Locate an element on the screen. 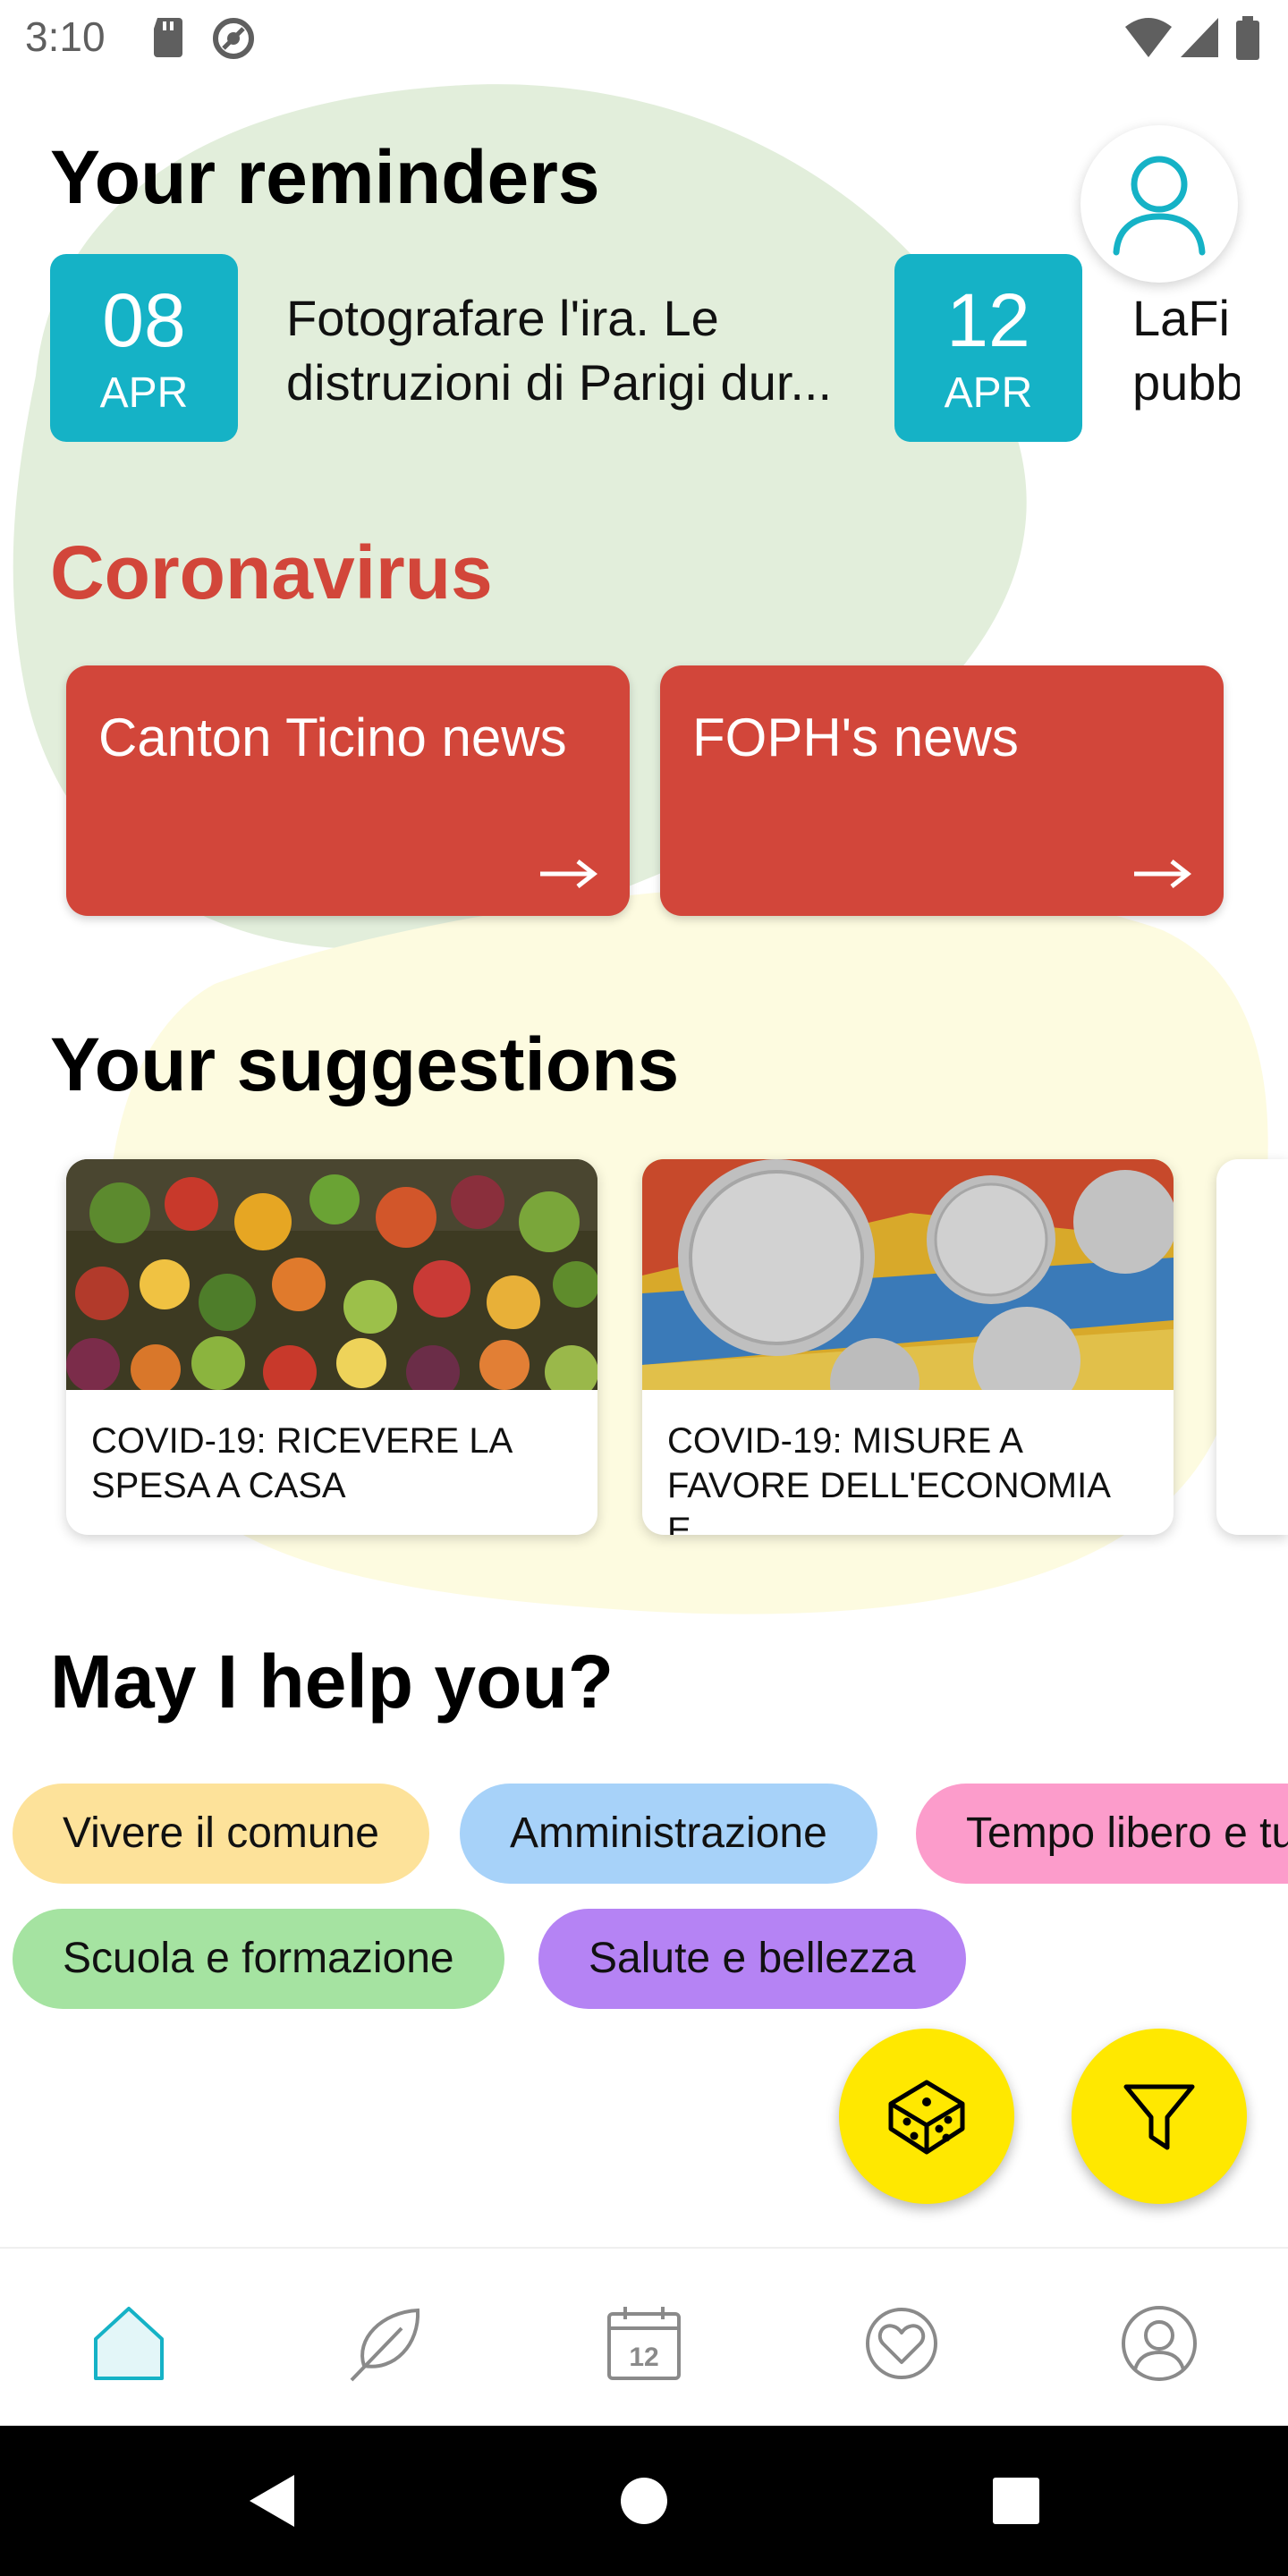 The image size is (1288, 2576). nav-favorites is located at coordinates (901, 2343).